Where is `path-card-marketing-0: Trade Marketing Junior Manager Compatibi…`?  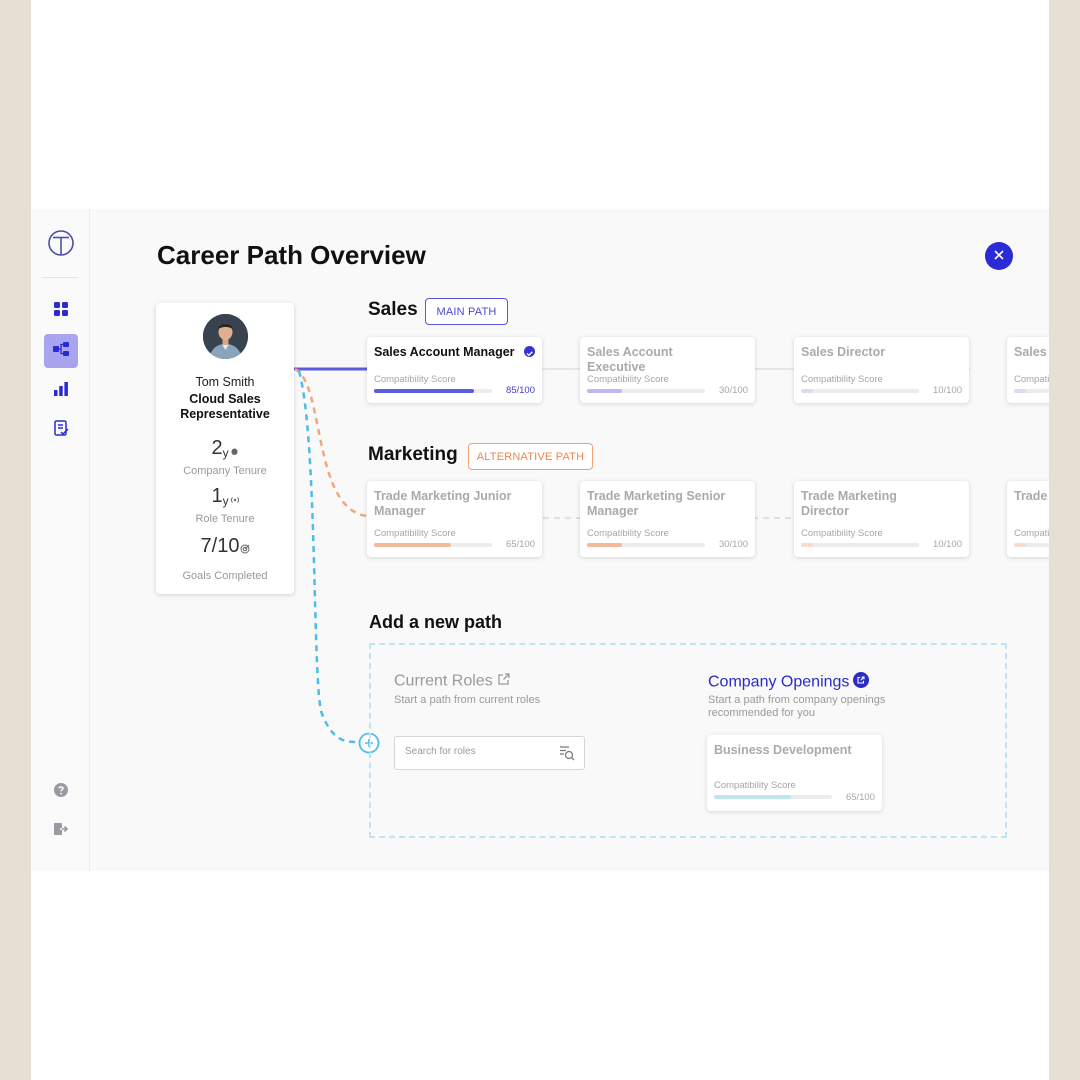 path-card-marketing-0: Trade Marketing Junior Manager Compatibi… is located at coordinates (454, 519).